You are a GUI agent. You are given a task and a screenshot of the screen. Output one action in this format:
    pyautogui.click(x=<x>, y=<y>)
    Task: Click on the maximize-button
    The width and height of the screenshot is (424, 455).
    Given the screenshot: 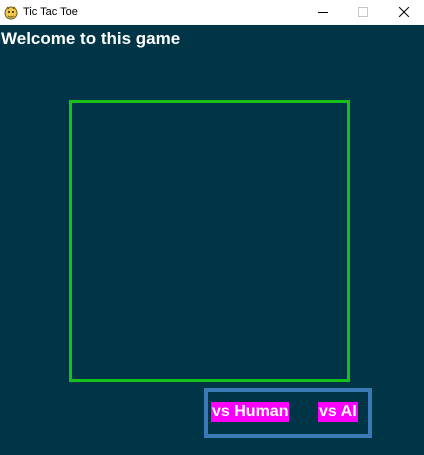 What is the action you would take?
    pyautogui.click(x=363, y=12)
    